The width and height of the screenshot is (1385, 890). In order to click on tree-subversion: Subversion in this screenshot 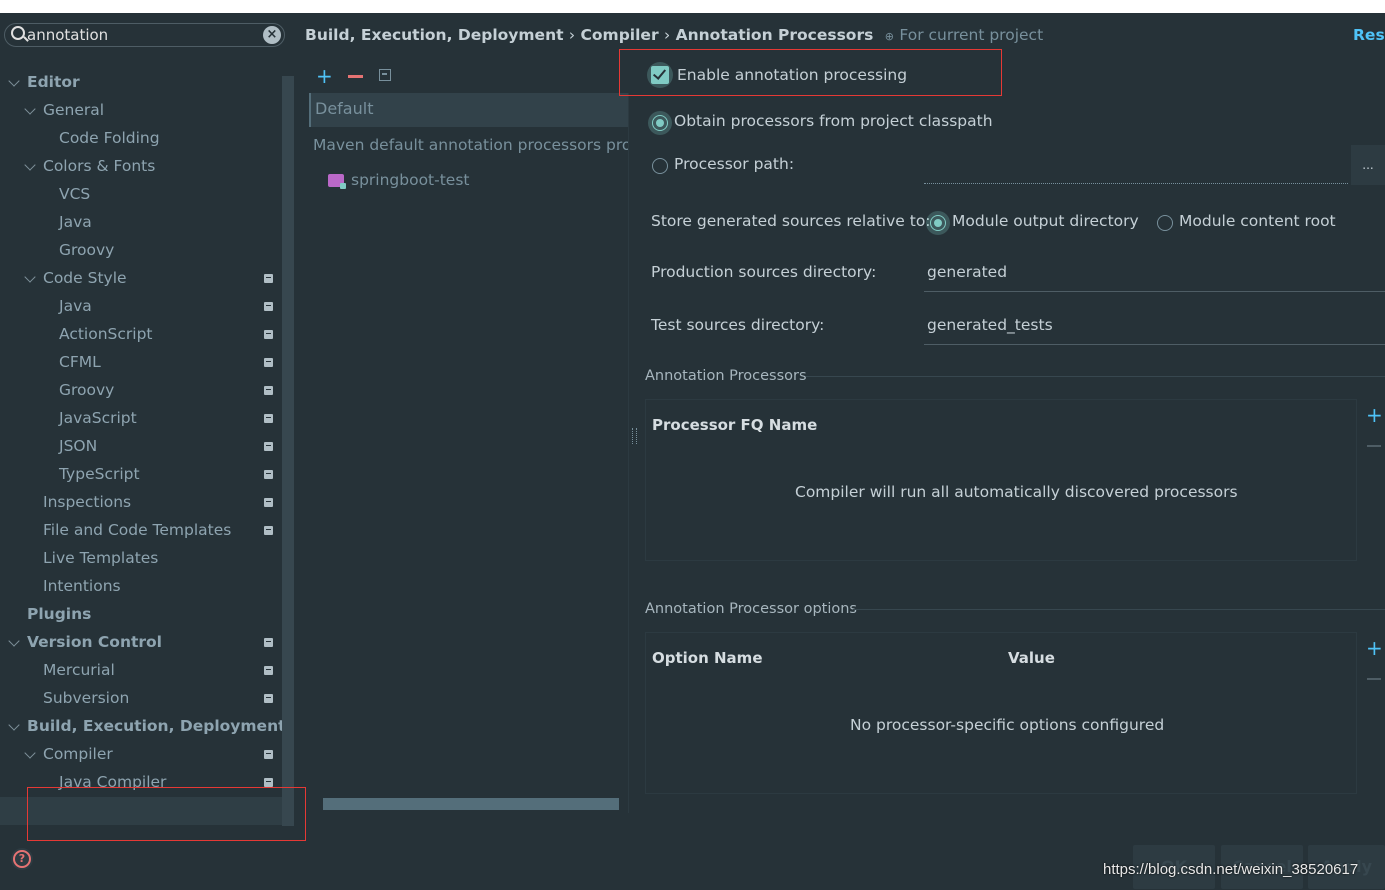, I will do `click(86, 698)`.